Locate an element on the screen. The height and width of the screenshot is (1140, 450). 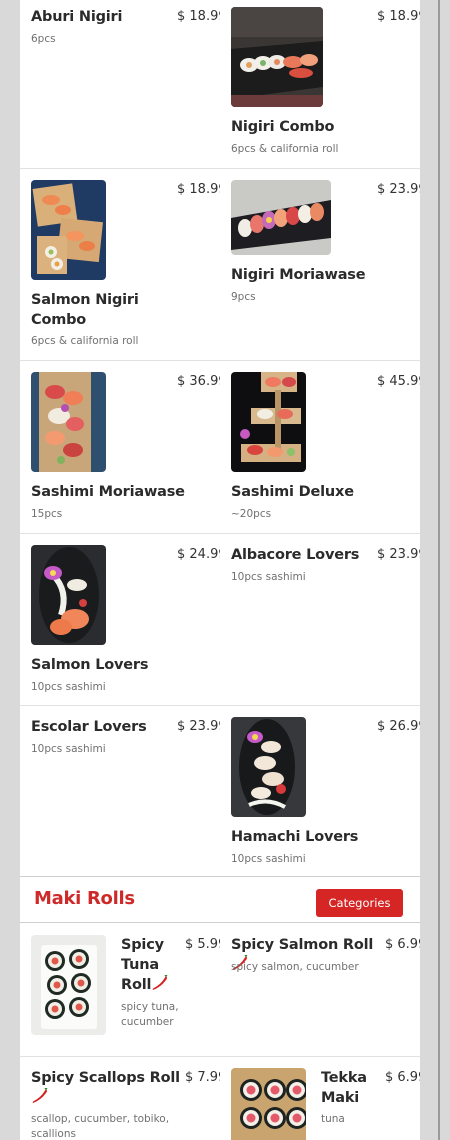
item-name: Salmon Nigiri Combo is located at coordinates (85, 310).